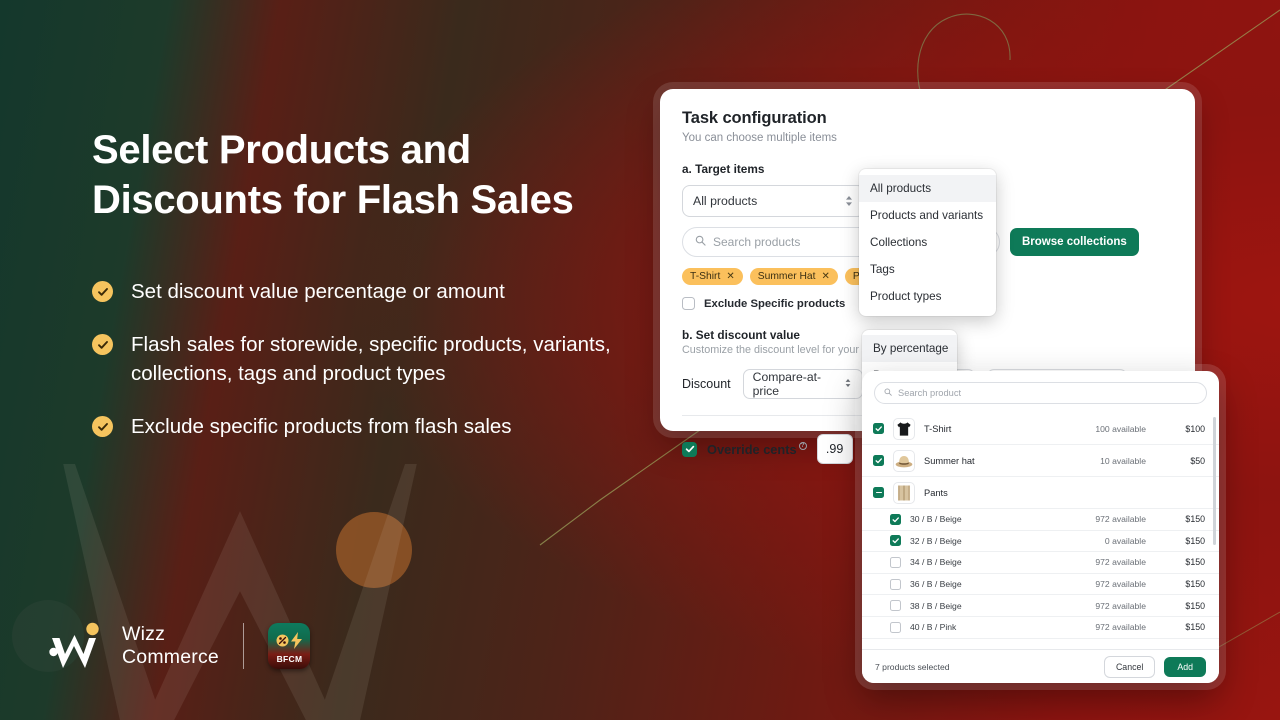  Describe the element at coordinates (912, 666) in the screenshot. I see `selected-count-label: 7 products selected` at that location.